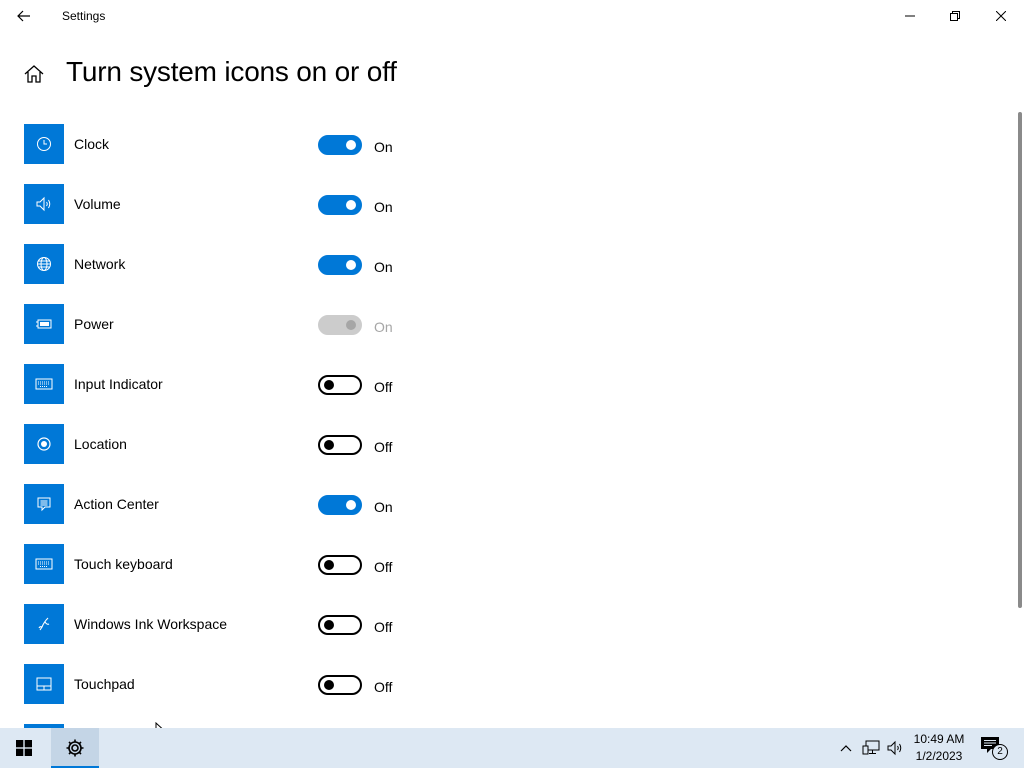 The width and height of the screenshot is (1024, 768). Describe the element at coordinates (44, 444) in the screenshot. I see `location-icon` at that location.